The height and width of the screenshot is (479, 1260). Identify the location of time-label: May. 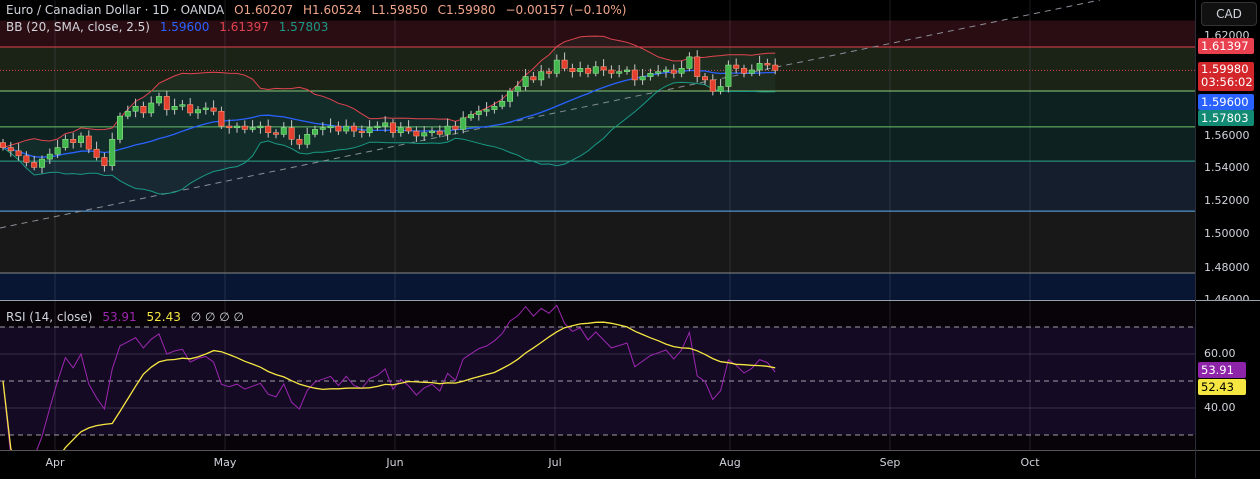
(225, 462).